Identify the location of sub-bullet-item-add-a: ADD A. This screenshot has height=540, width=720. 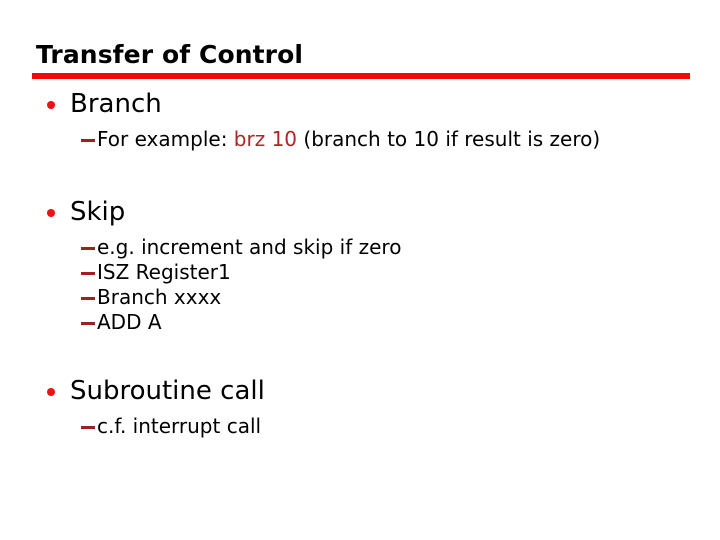
(360, 322).